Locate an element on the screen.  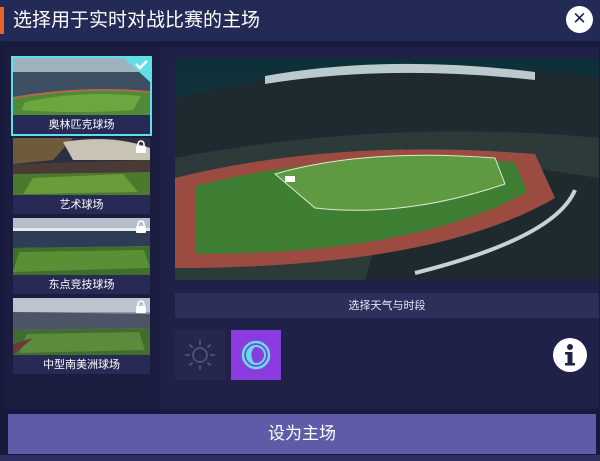
stadium-card-south-american: 中型南美洲球场 is located at coordinates (81, 336).